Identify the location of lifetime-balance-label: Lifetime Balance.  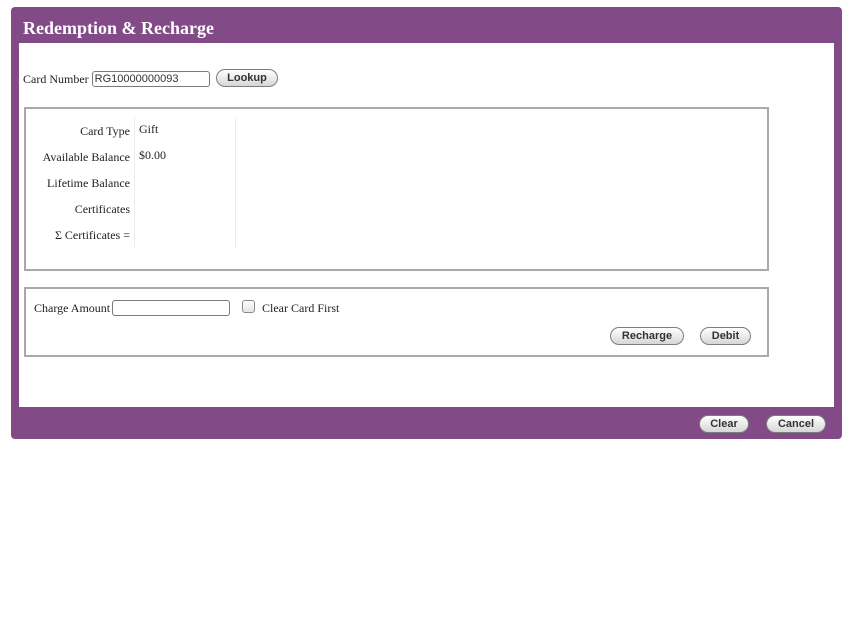
(88, 183).